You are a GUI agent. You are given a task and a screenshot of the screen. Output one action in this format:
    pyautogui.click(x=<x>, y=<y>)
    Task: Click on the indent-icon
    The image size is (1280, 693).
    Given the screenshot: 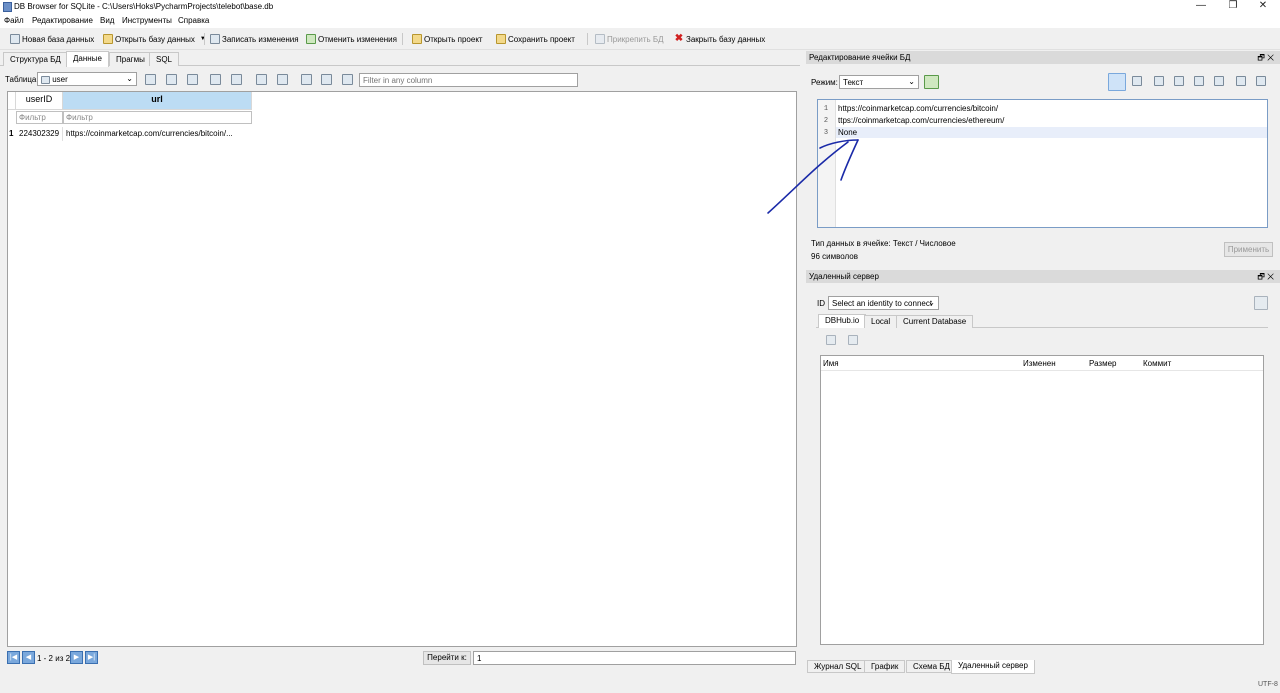 What is the action you would take?
    pyautogui.click(x=1137, y=81)
    